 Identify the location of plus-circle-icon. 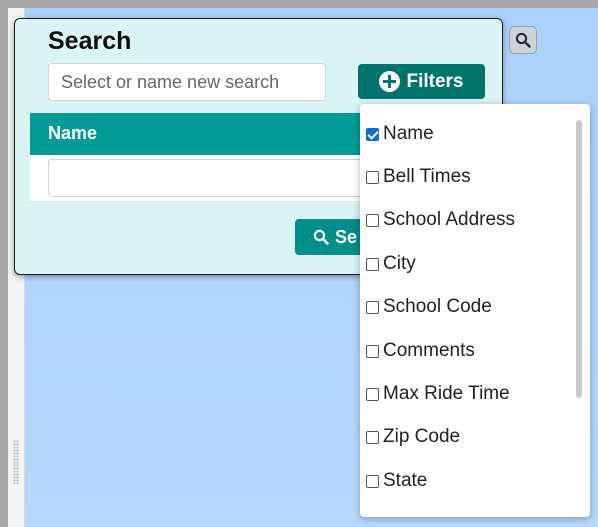
(390, 81).